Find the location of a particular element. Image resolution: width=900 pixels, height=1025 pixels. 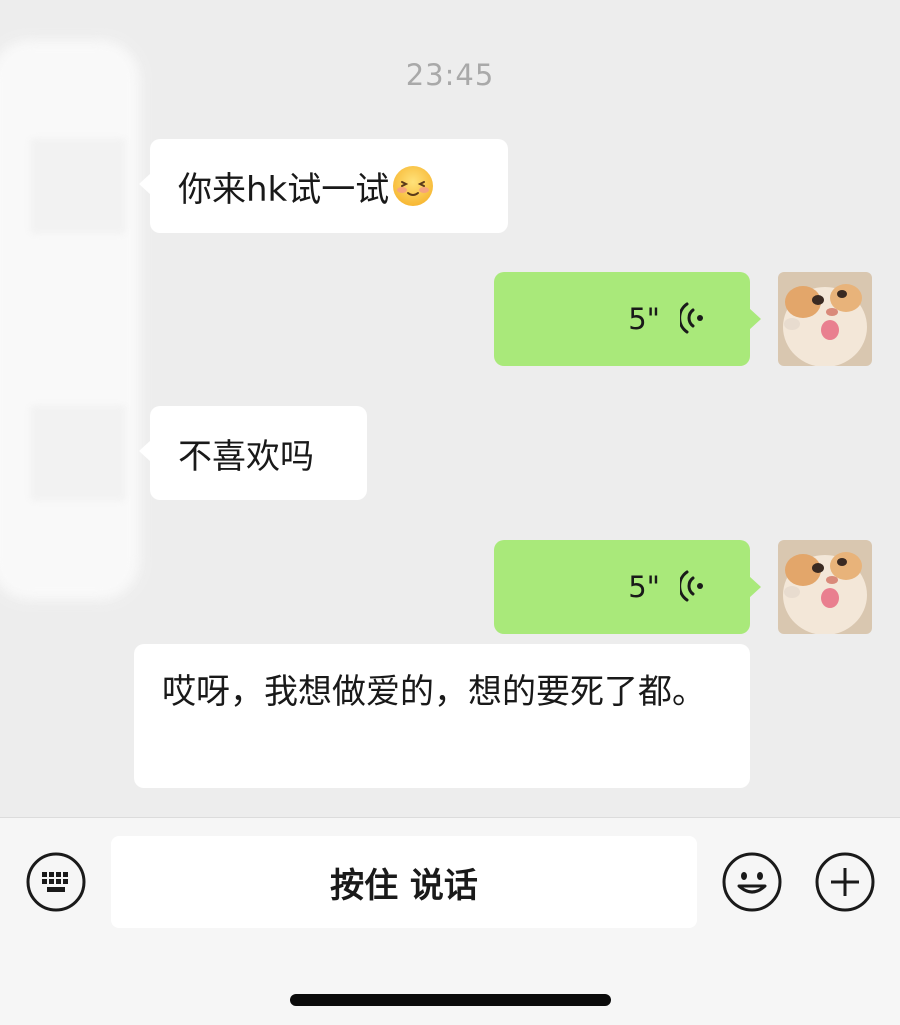

hold-to-talk-button: 按住 说话 is located at coordinates (404, 882).